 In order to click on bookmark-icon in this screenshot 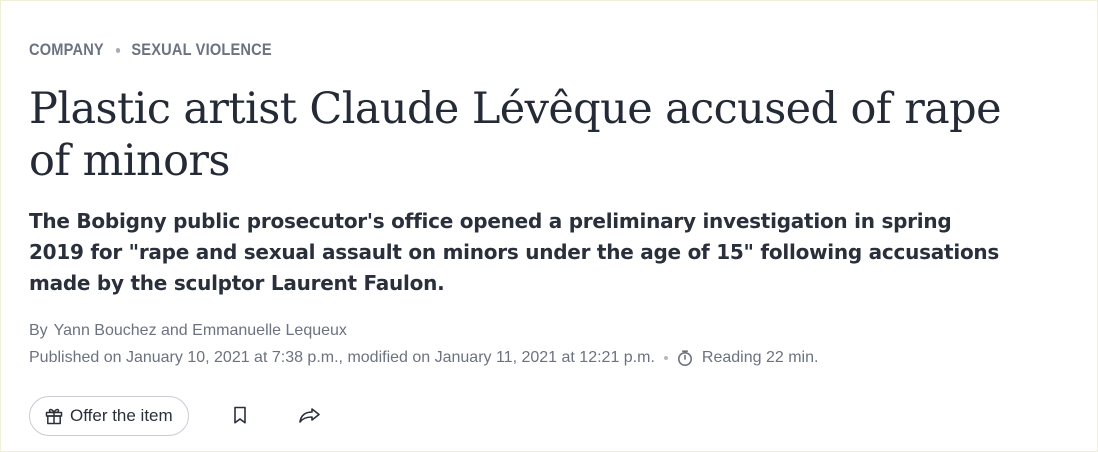, I will do `click(240, 416)`.